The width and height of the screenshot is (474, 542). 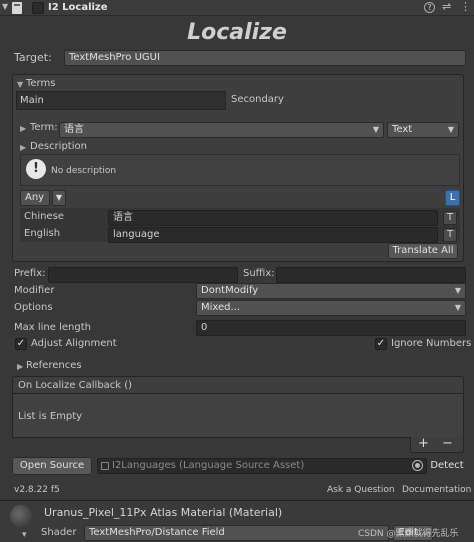 What do you see at coordinates (74, 129) in the screenshot?
I see `term-value: 语言` at bounding box center [74, 129].